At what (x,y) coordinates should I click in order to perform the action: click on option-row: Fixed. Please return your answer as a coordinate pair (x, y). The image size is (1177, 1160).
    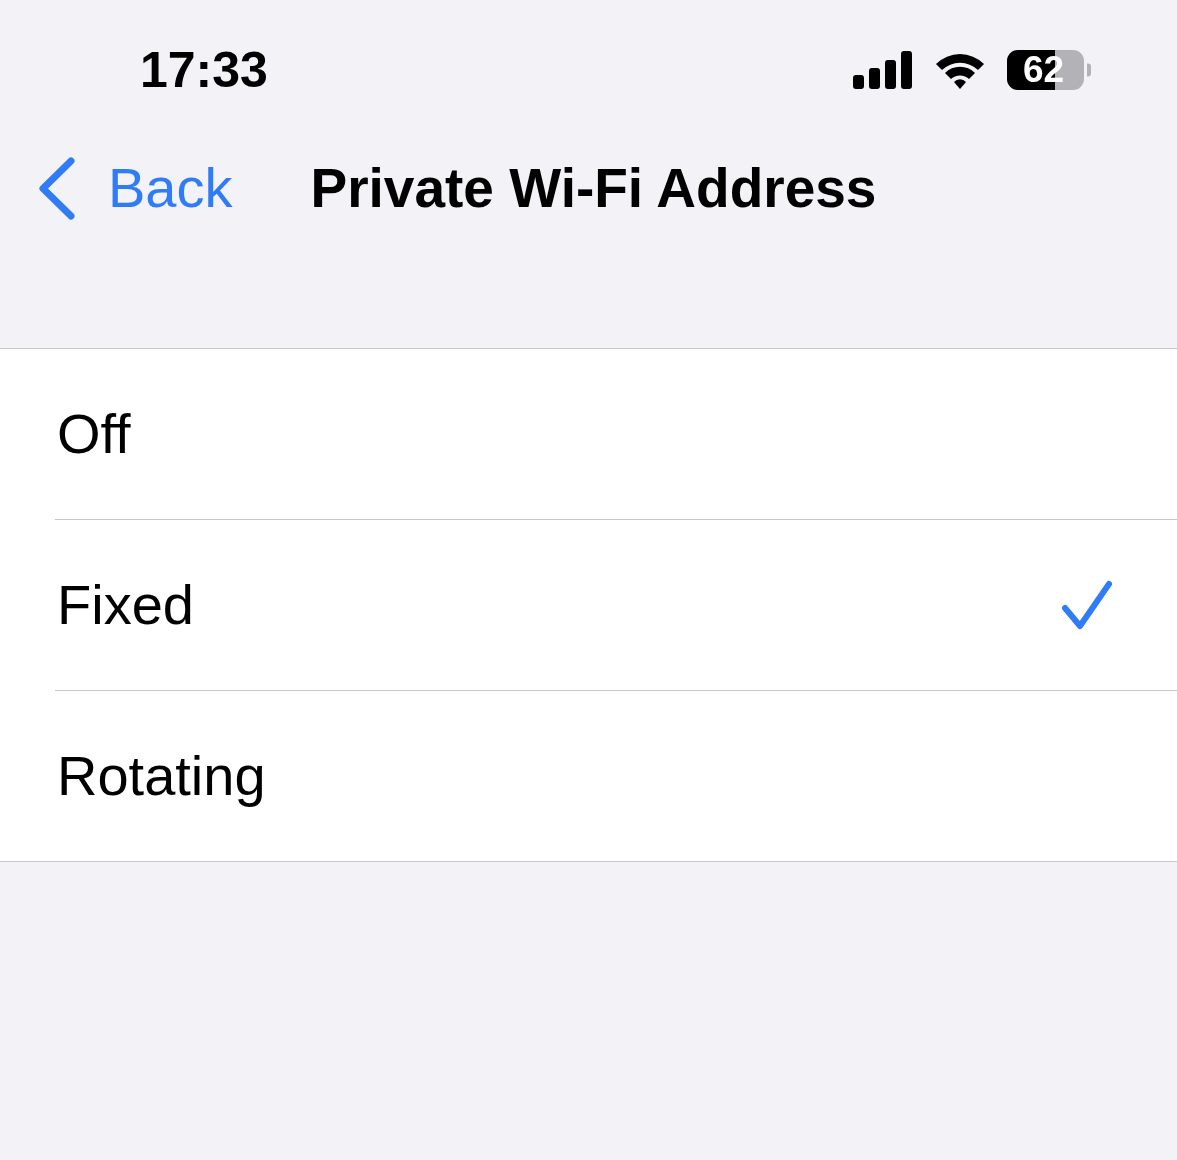
    Looking at the image, I should click on (588, 605).